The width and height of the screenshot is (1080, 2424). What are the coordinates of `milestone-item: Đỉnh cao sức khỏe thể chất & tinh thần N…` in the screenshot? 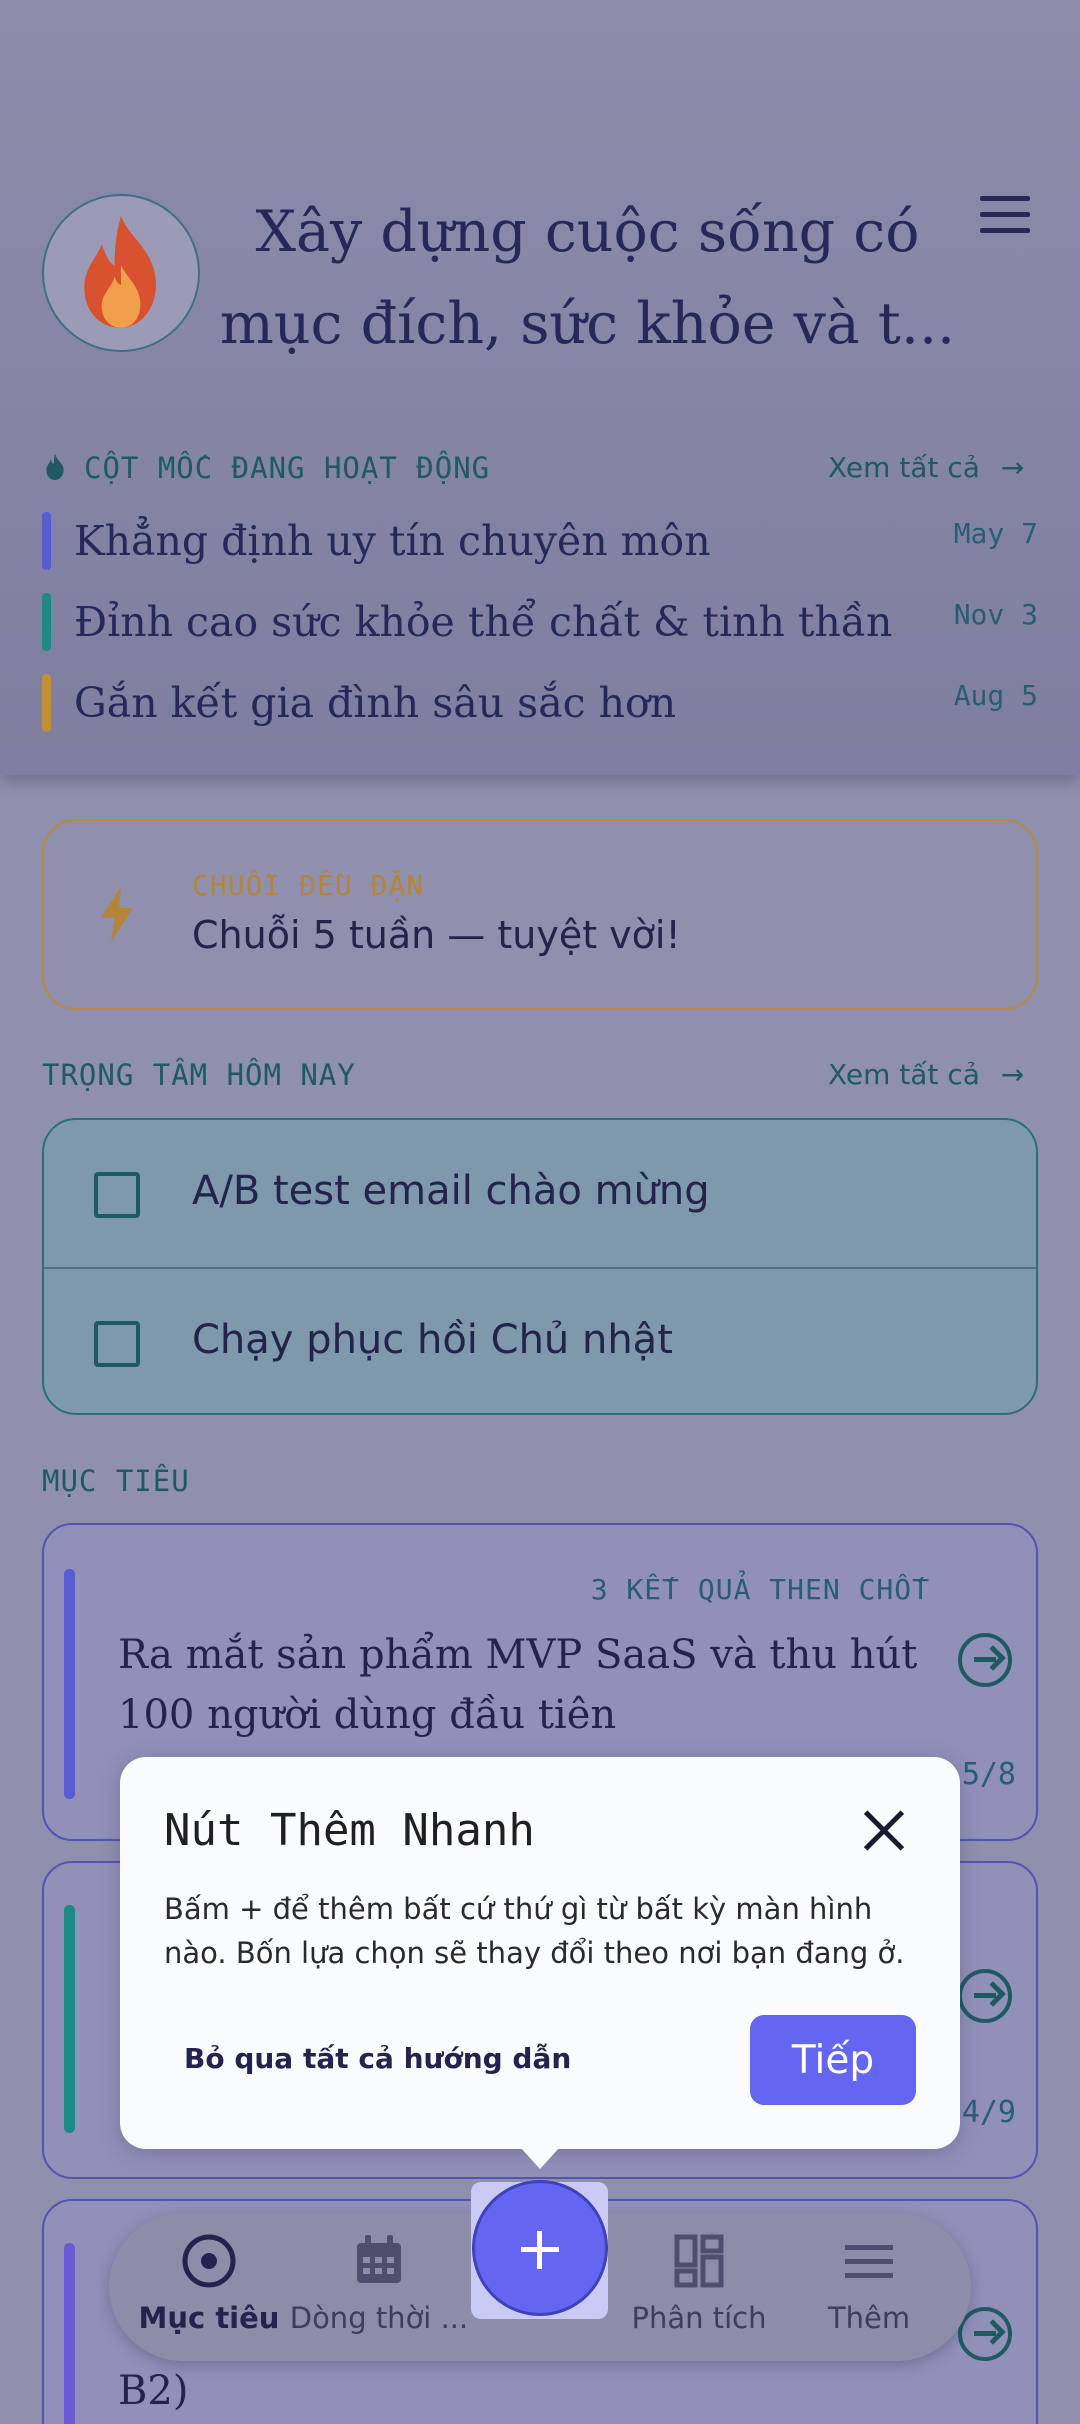 It's located at (540, 622).